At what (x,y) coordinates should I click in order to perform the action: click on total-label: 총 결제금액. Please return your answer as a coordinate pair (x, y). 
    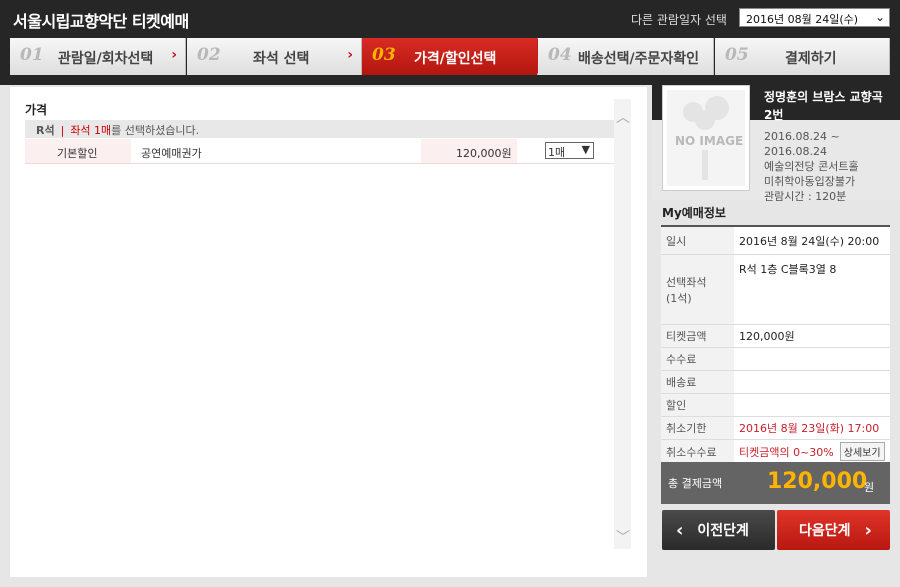
    Looking at the image, I should click on (695, 483).